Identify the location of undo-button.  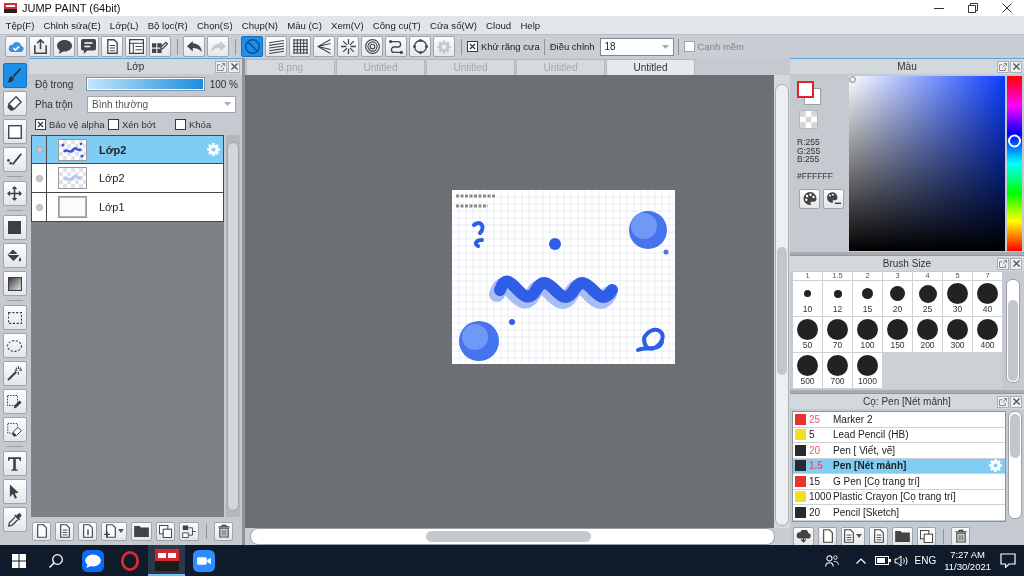
(194, 46).